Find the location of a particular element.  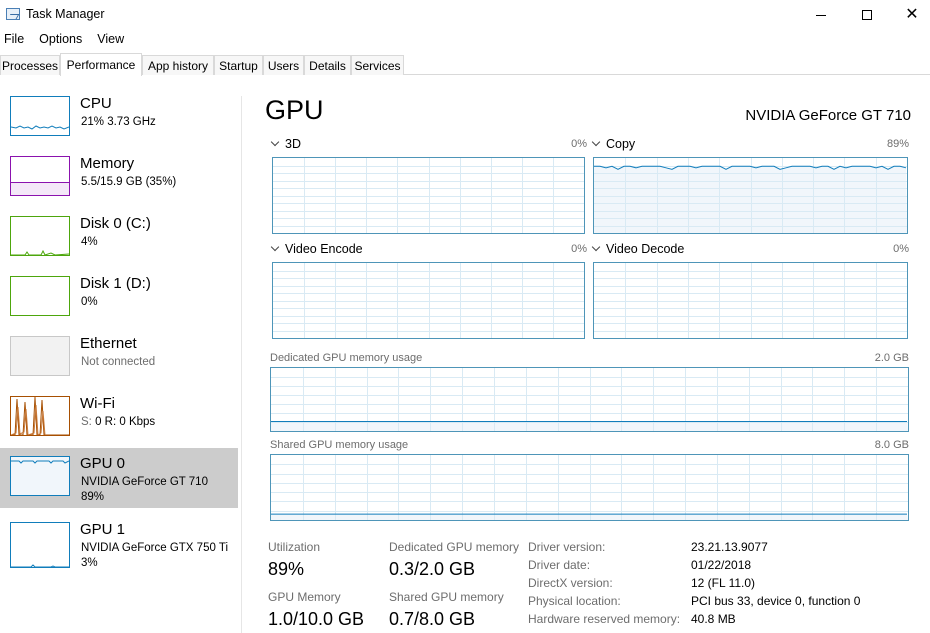

gpu1-usage: 3% is located at coordinates (89, 563).